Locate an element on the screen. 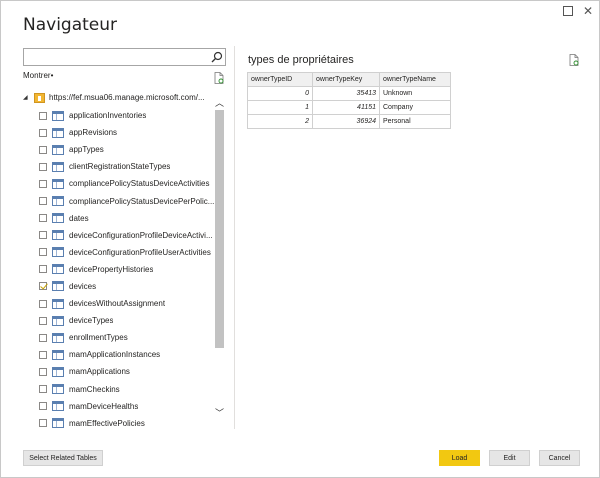 The height and width of the screenshot is (478, 600). select-related-tables-button: Select Related Tables is located at coordinates (63, 458).